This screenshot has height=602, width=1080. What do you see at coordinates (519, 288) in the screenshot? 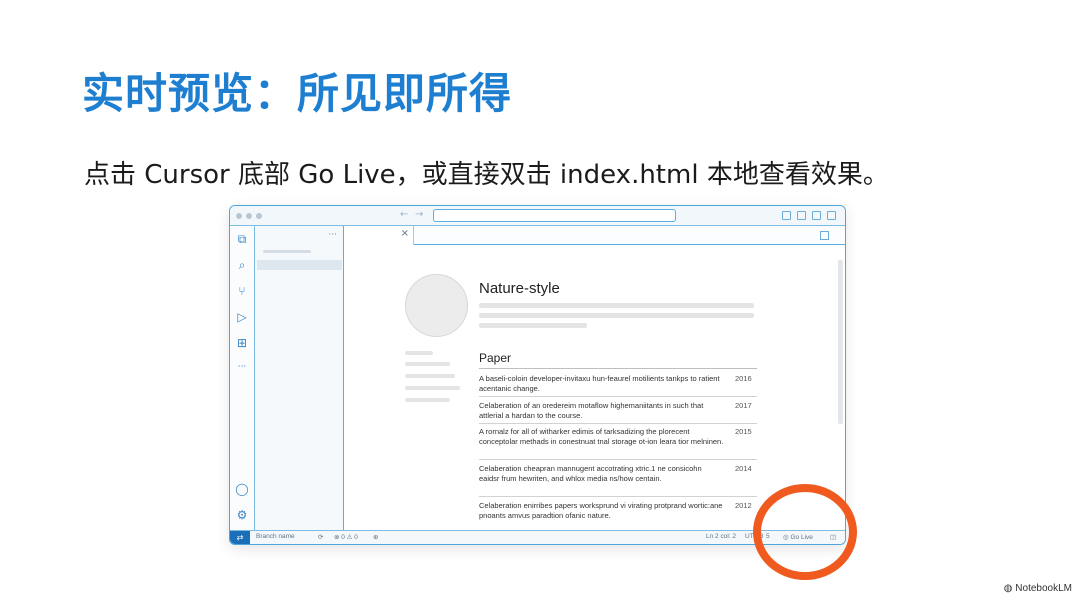
I see `page-name: Nature-style` at bounding box center [519, 288].